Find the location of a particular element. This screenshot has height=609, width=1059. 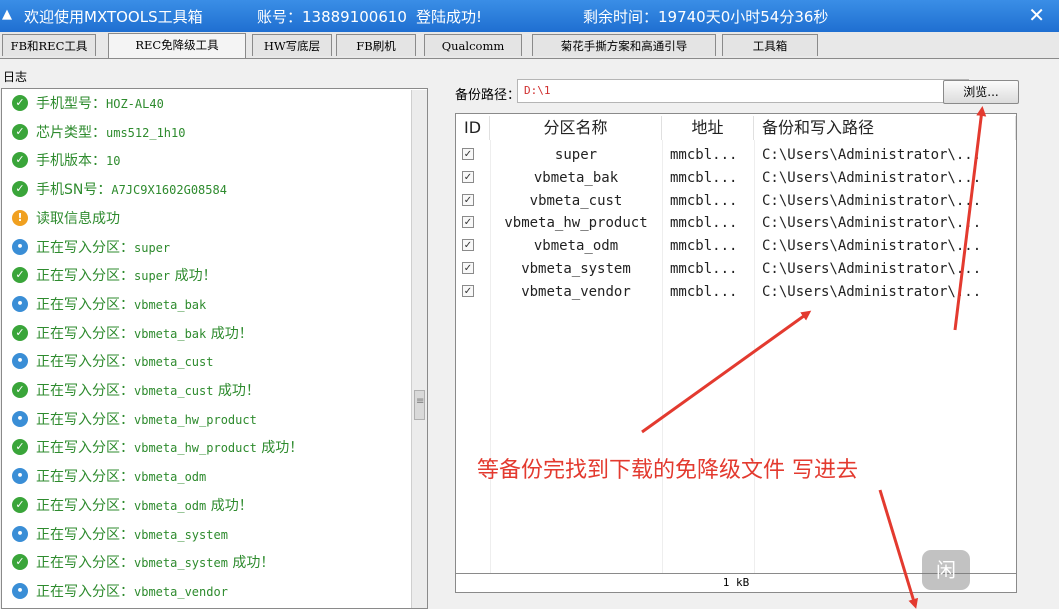

annotation-text: 等备份完找到下载的免降级文件 写进去 is located at coordinates (667, 470).